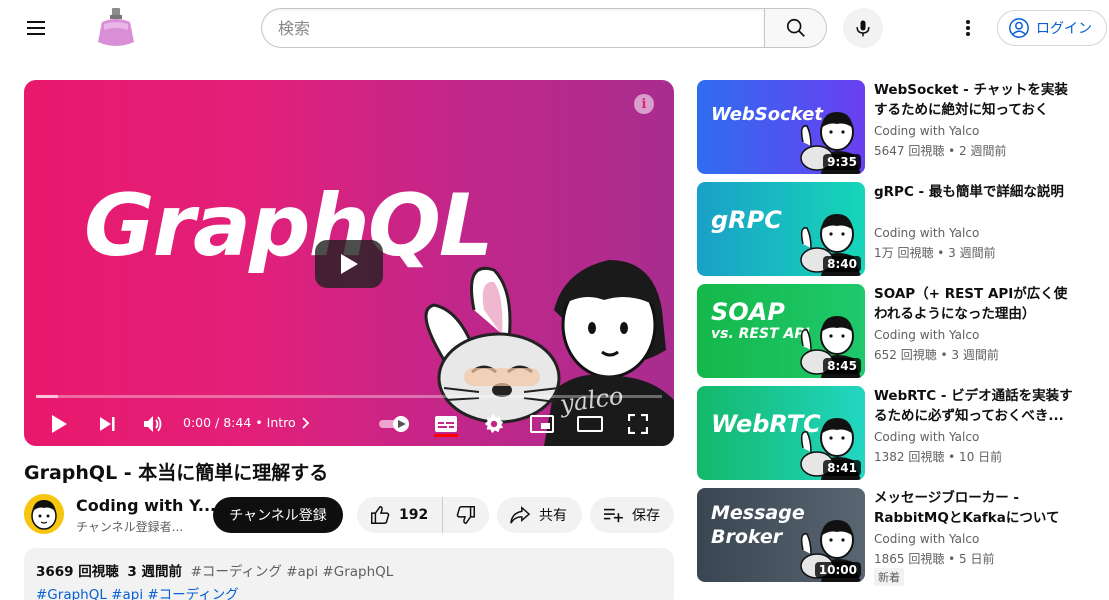 The width and height of the screenshot is (1109, 600). I want to click on player-controls: 0:00 / 8:44 • Intro, so click(349, 424).